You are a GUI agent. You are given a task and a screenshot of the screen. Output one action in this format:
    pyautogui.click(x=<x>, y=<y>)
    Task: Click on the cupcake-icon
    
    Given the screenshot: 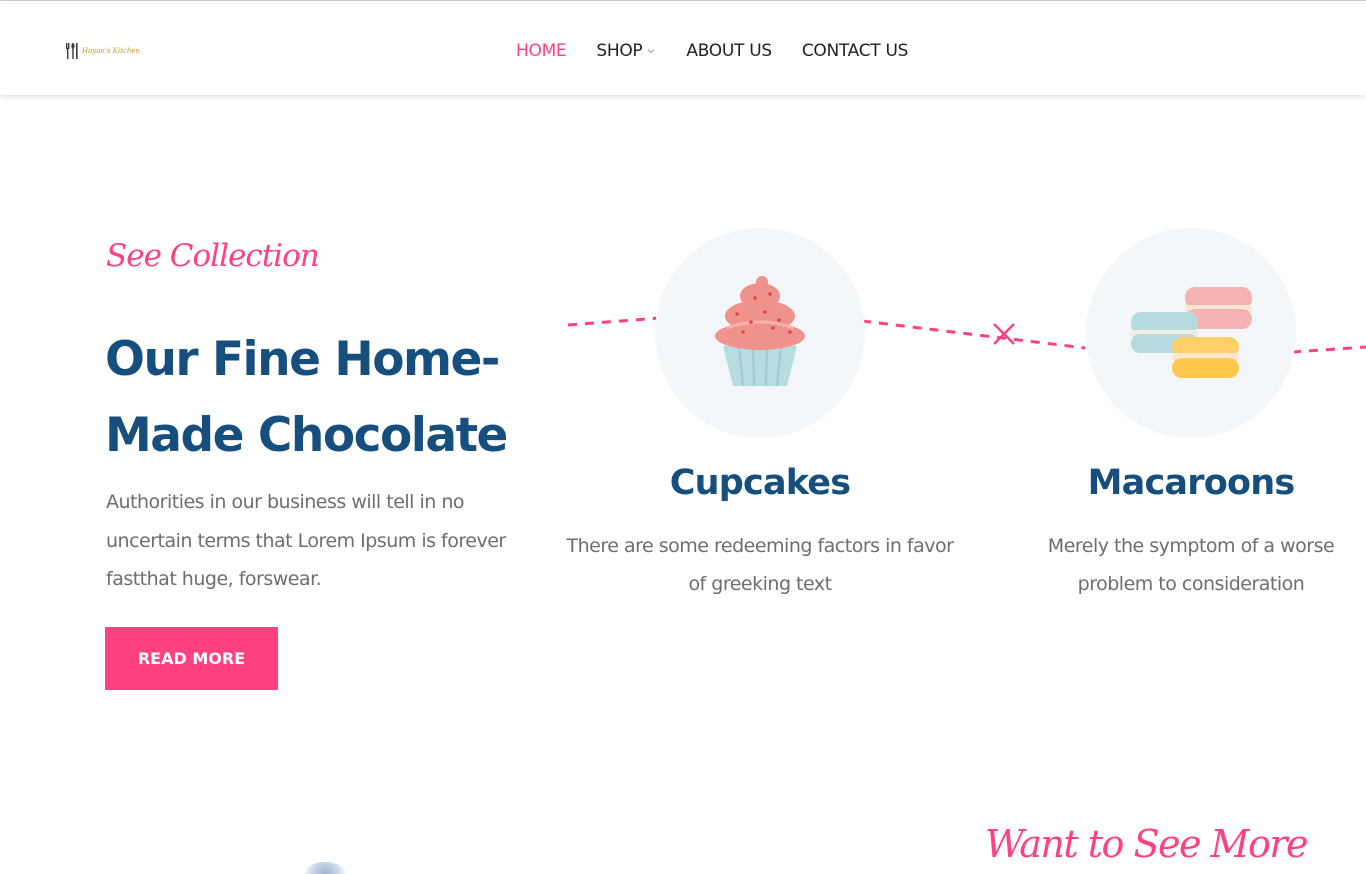 What is the action you would take?
    pyautogui.click(x=760, y=331)
    